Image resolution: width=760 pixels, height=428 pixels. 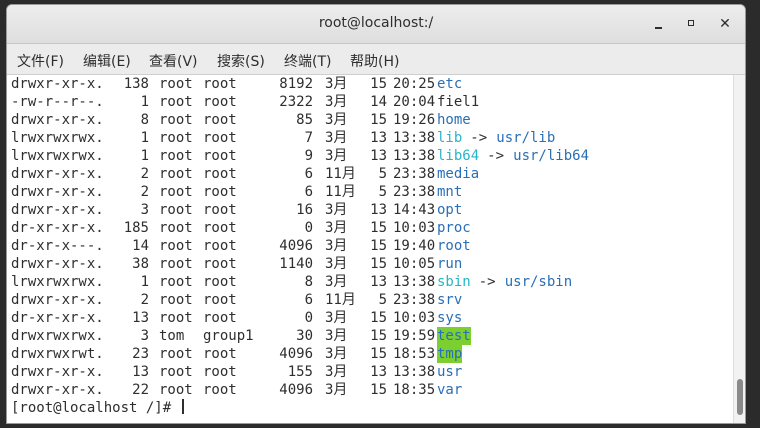 What do you see at coordinates (725, 24) in the screenshot?
I see `close-icon: ✕` at bounding box center [725, 24].